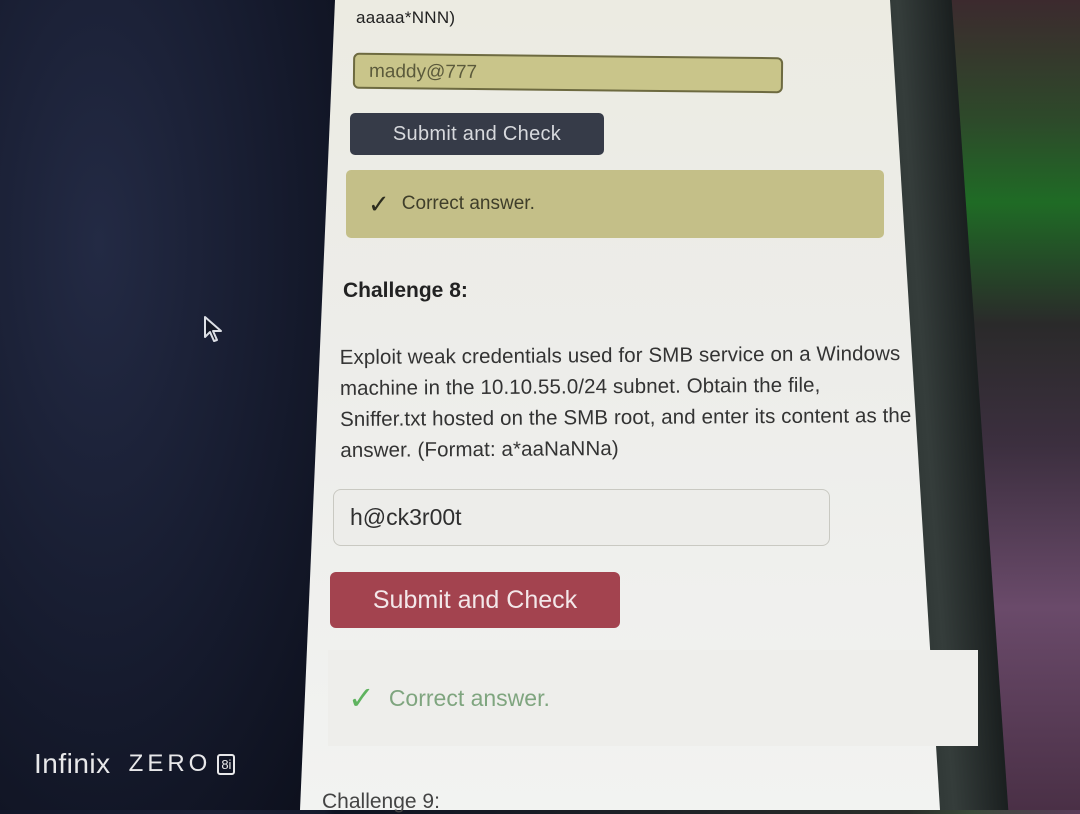 The height and width of the screenshot is (814, 1080). What do you see at coordinates (468, 203) in the screenshot?
I see `previous-result-text: Correct answer.` at bounding box center [468, 203].